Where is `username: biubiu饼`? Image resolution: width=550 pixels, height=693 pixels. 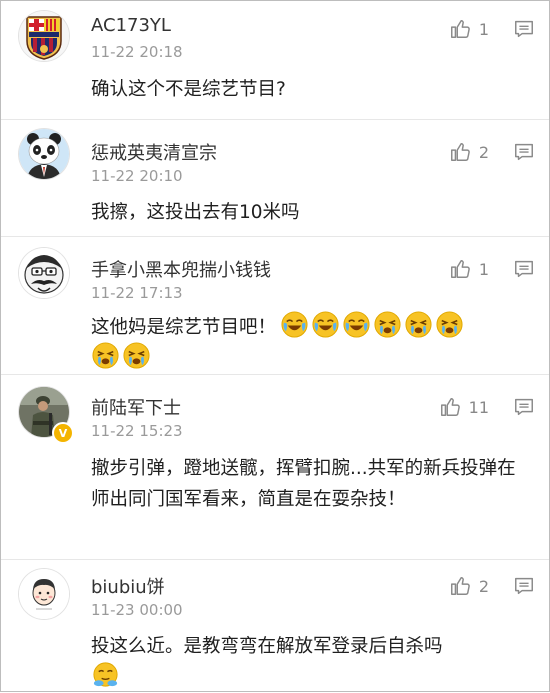
username: biubiu饼 is located at coordinates (128, 586).